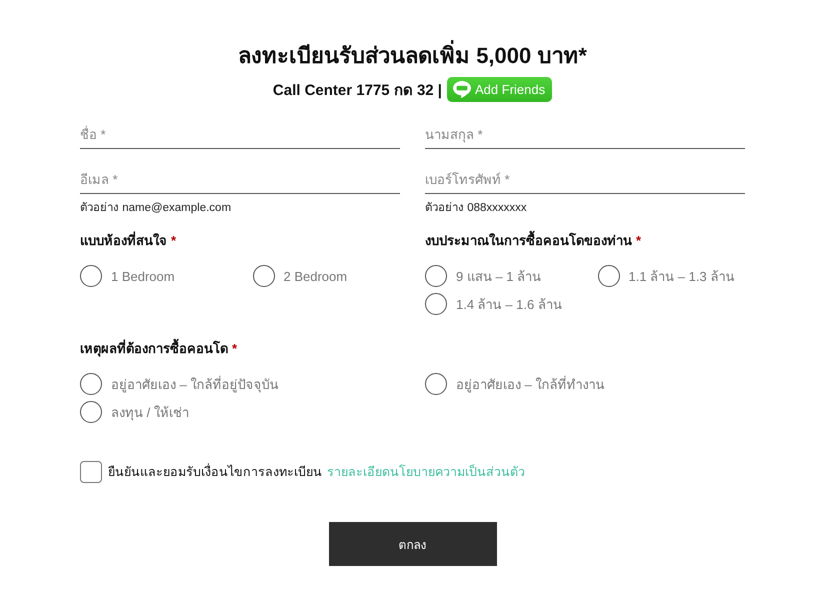 The image size is (825, 612). What do you see at coordinates (240, 180) in the screenshot?
I see `input-field: อีเมล *` at bounding box center [240, 180].